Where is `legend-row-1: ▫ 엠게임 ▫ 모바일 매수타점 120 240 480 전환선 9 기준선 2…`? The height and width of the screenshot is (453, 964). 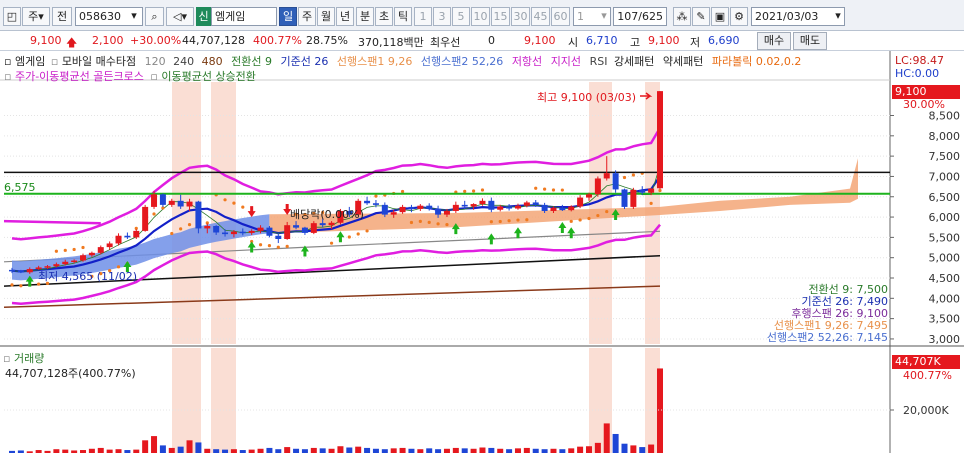
legend-row-1: ▫ 엠게임 ▫ 모바일 매수타점 120 240 480 전환선 9 기준선 2… is located at coordinates (402, 61).